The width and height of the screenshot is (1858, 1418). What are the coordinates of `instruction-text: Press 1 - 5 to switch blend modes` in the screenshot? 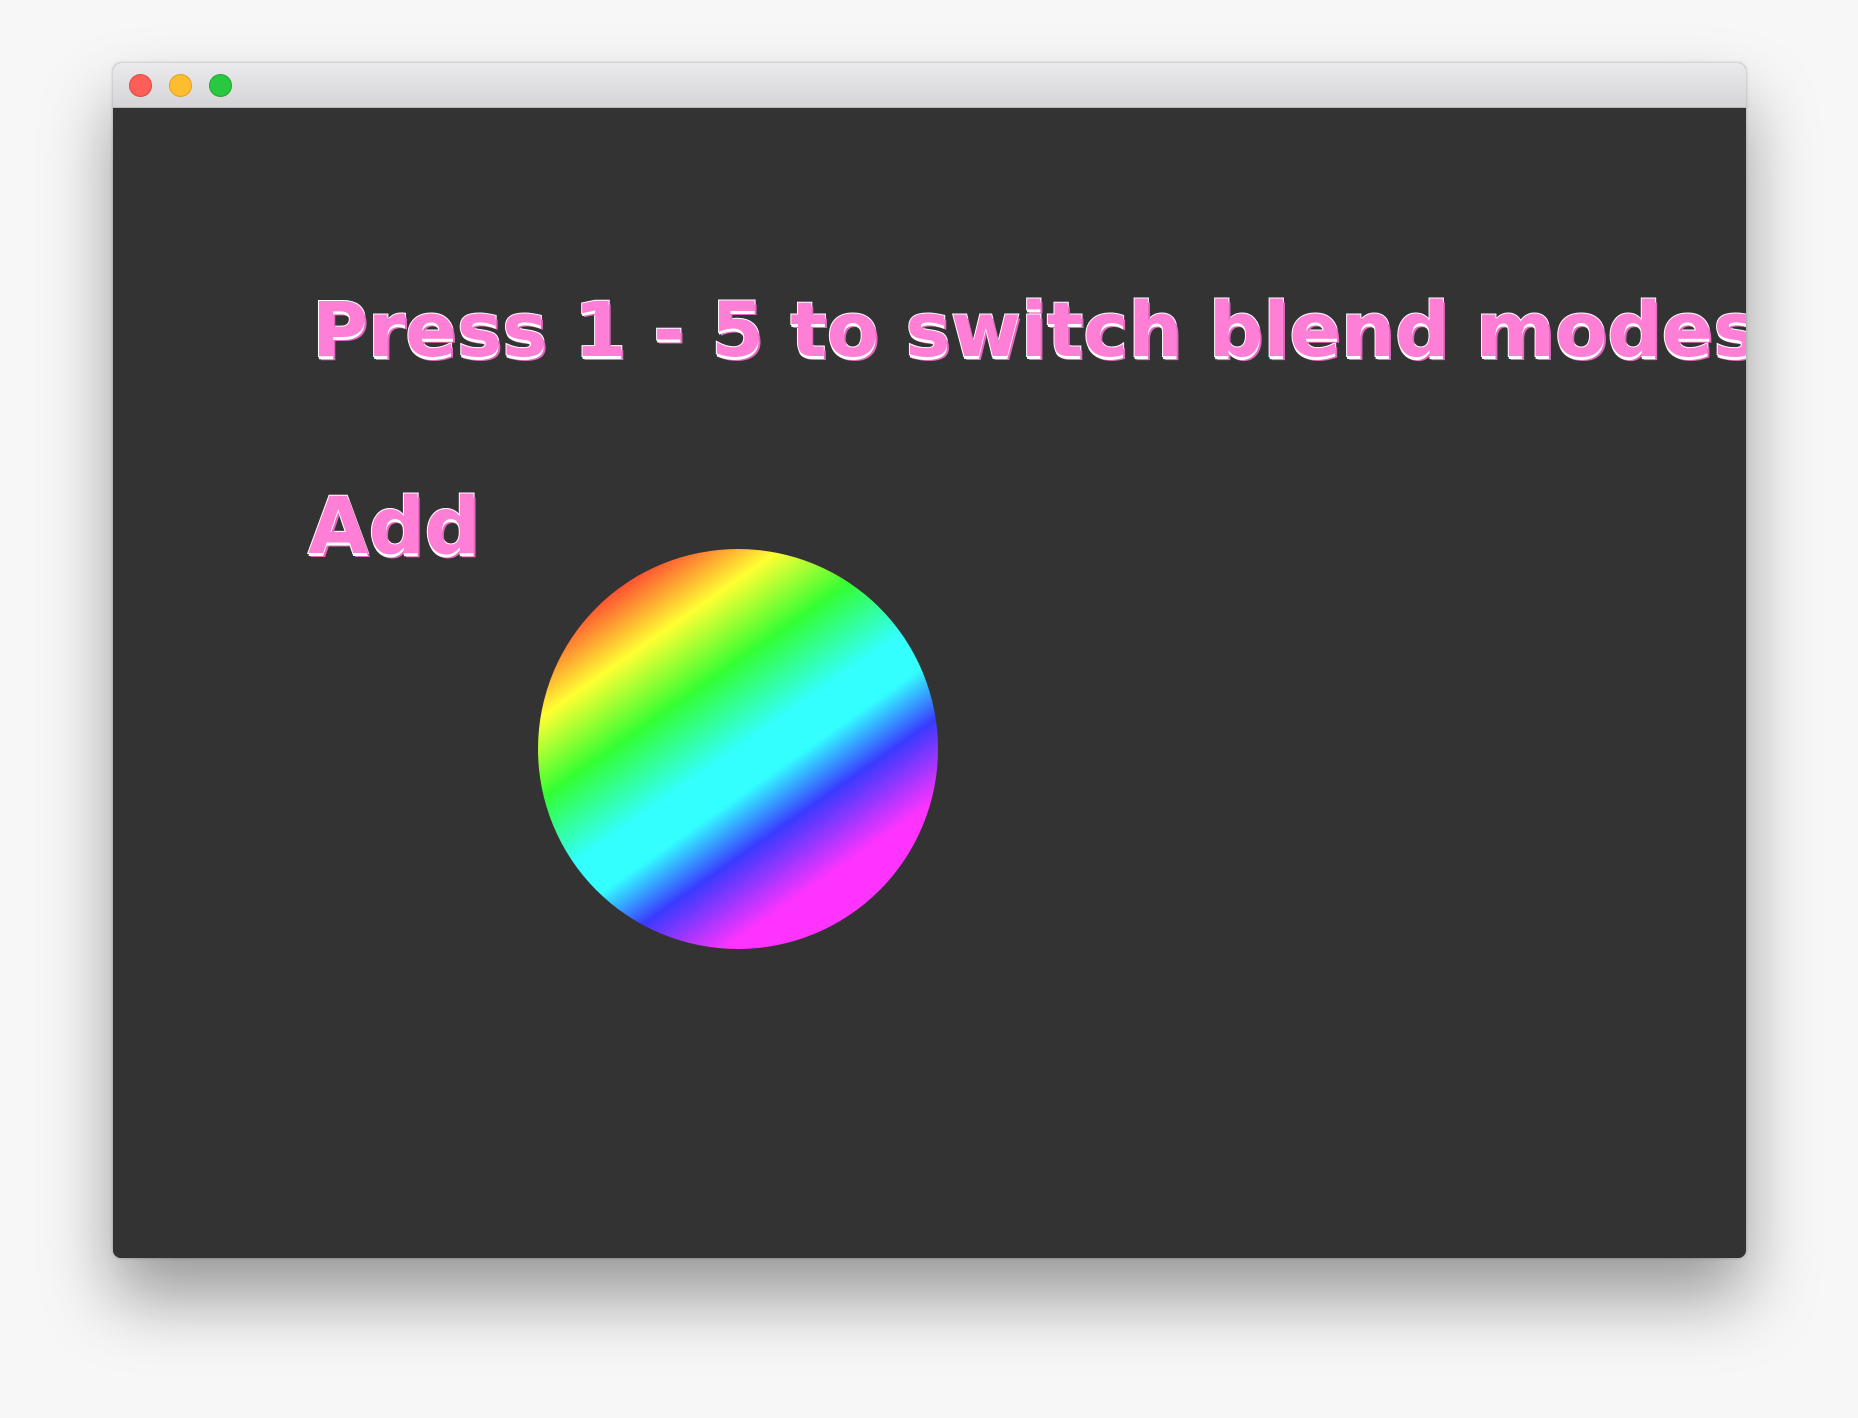 It's located at (1028, 329).